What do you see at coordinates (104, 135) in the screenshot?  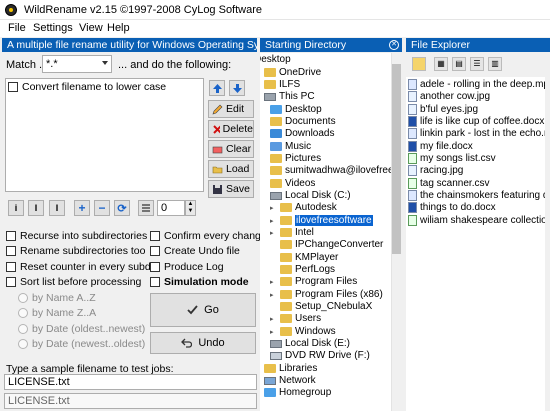 I see `rule-list: Convert filename to lower case` at bounding box center [104, 135].